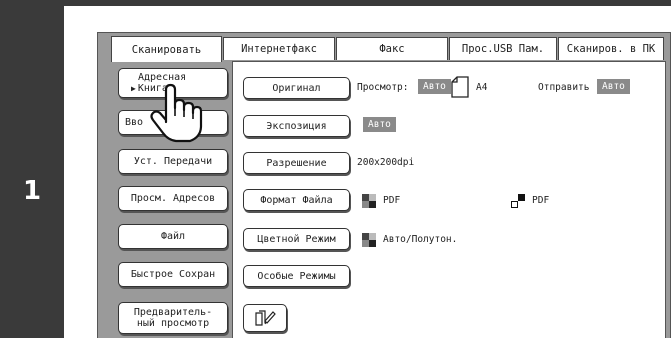 Image resolution: width=671 pixels, height=338 pixels. I want to click on triangle-right-icon: ▶, so click(133, 88).